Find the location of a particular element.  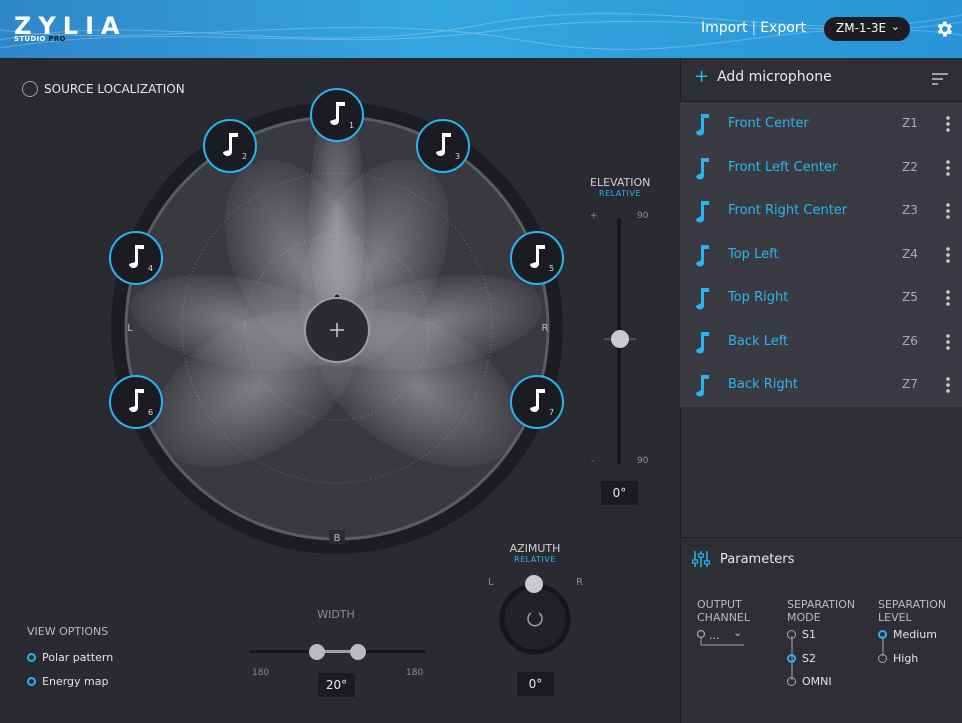

device-select-value: ZM-1-3E is located at coordinates (861, 28).